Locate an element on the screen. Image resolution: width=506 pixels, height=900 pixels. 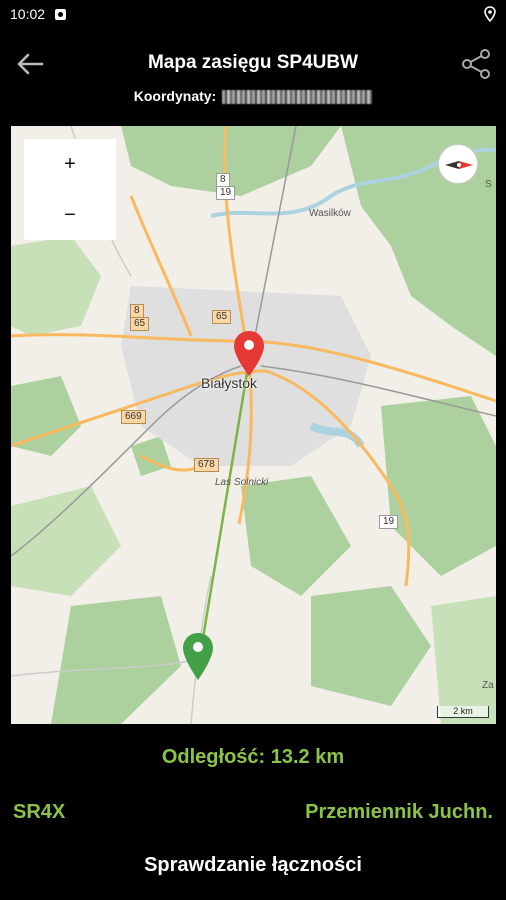
share-icon is located at coordinates (476, 64).